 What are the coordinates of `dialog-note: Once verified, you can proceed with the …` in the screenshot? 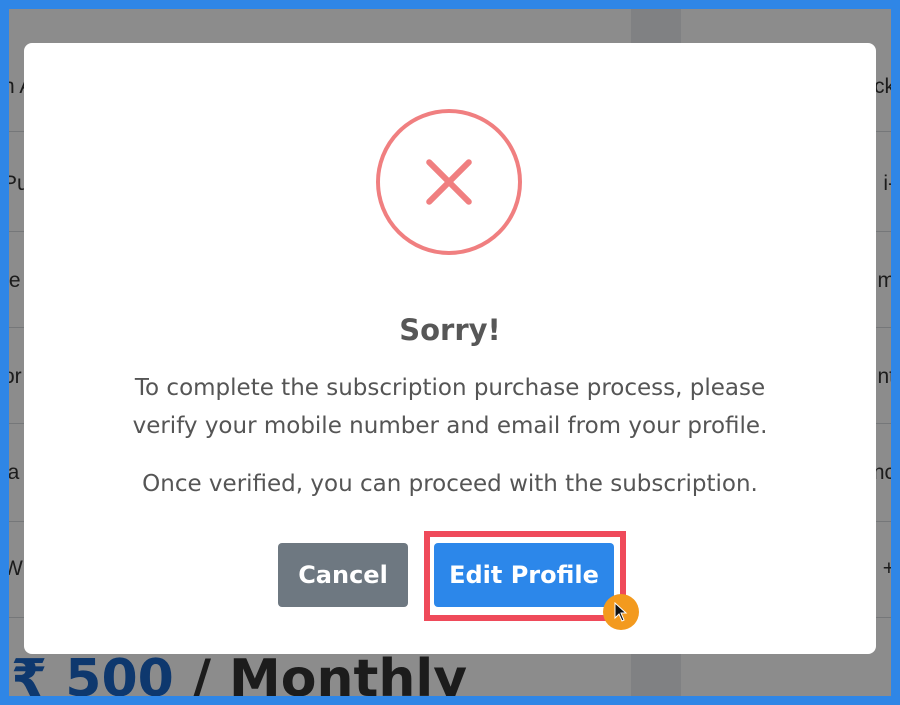 It's located at (450, 484).